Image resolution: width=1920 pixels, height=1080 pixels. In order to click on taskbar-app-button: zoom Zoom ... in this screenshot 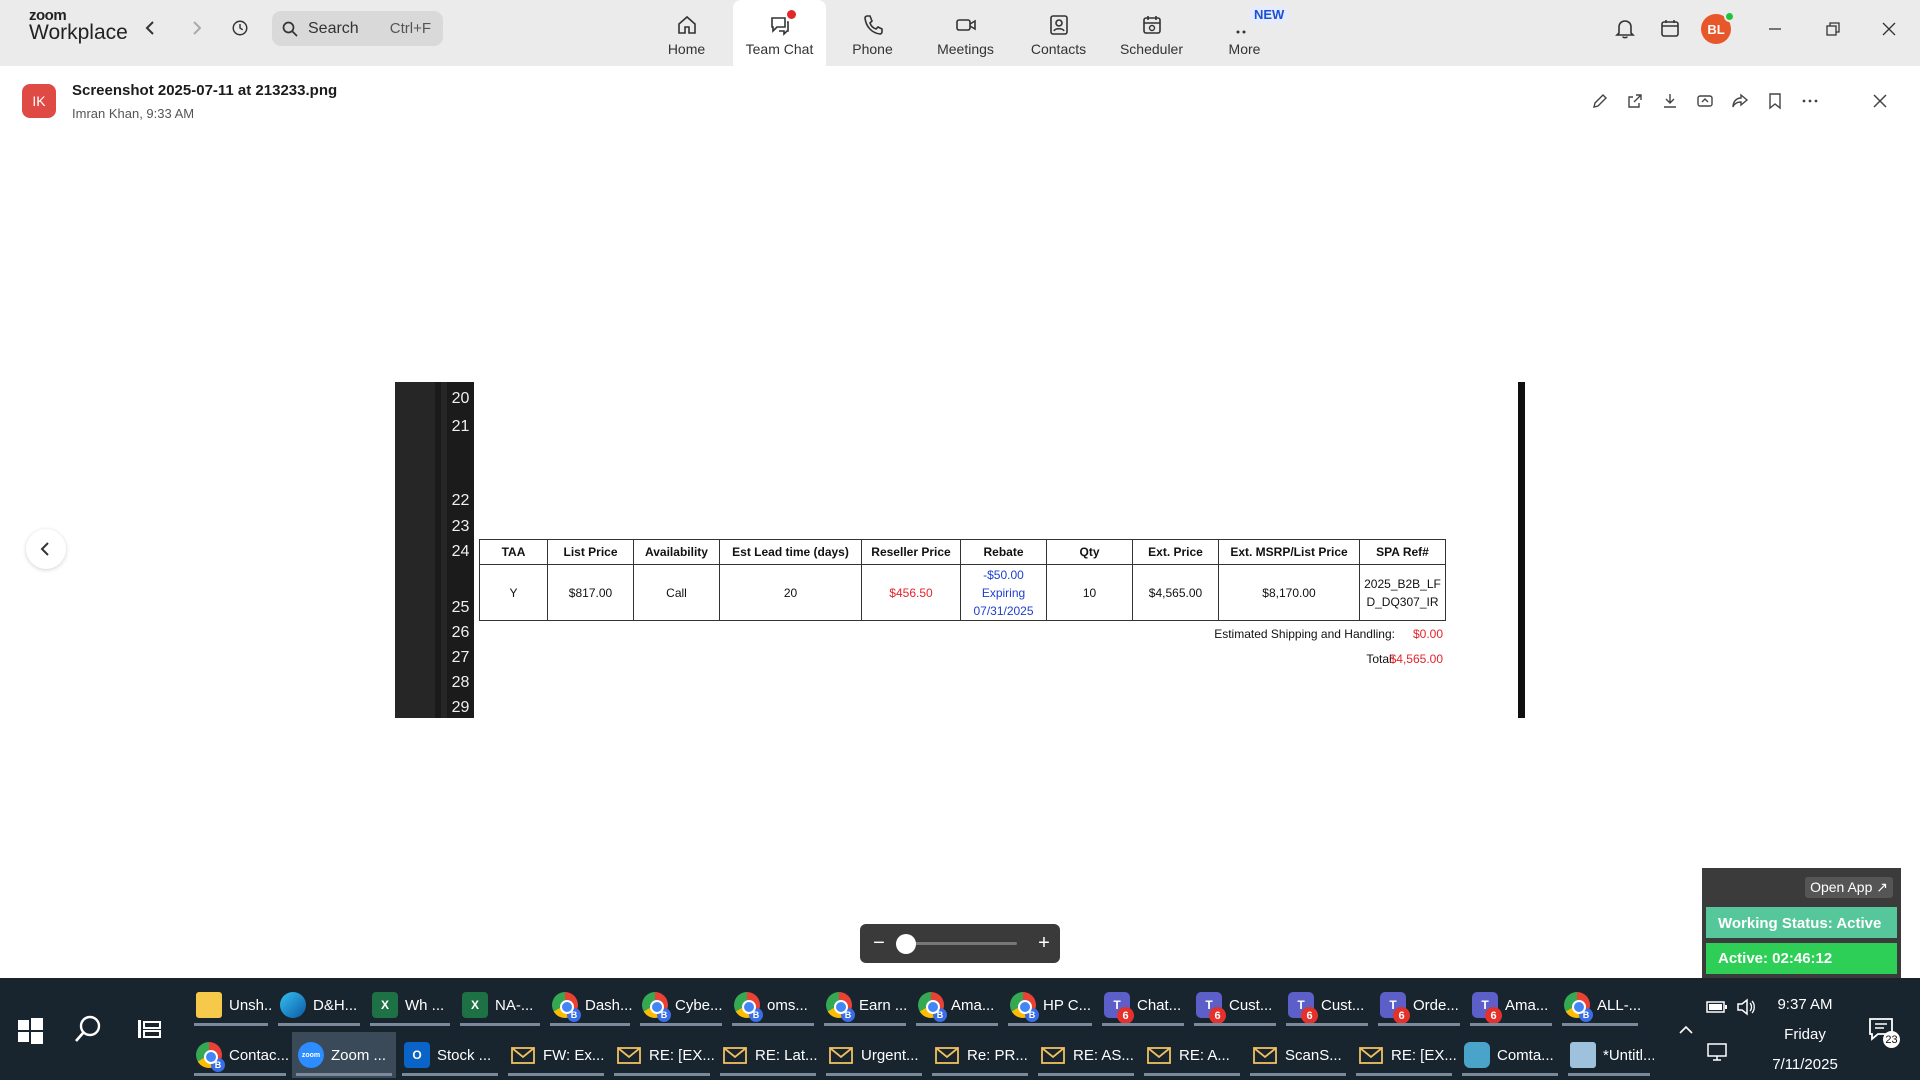, I will do `click(344, 1055)`.